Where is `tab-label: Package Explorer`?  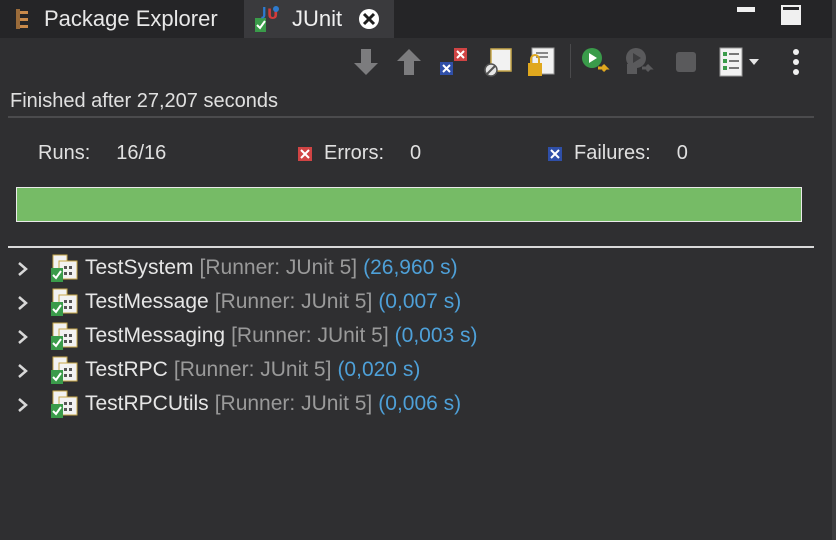
tab-label: Package Explorer is located at coordinates (131, 18).